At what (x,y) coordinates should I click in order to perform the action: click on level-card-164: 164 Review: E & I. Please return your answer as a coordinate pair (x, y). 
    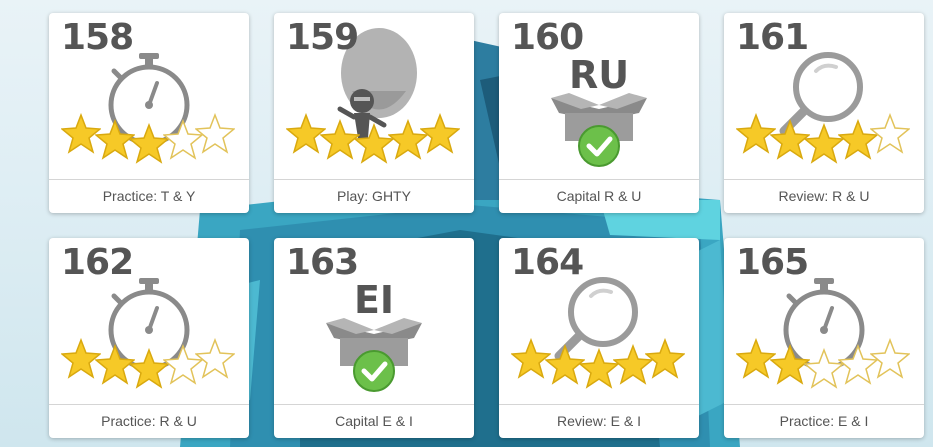
    Looking at the image, I should click on (599, 338).